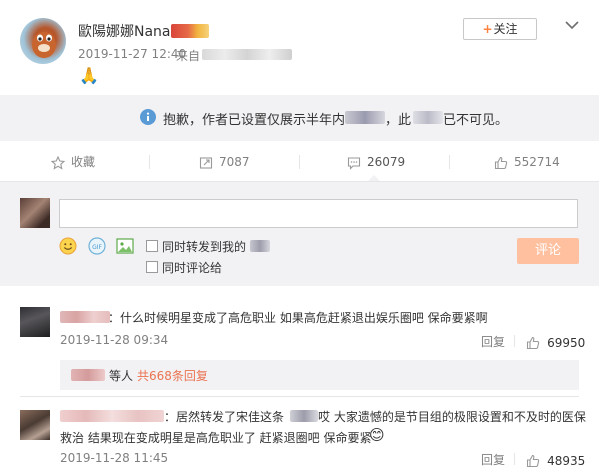 This screenshot has height=469, width=599. I want to click on favorite-button: 收藏, so click(73, 162).